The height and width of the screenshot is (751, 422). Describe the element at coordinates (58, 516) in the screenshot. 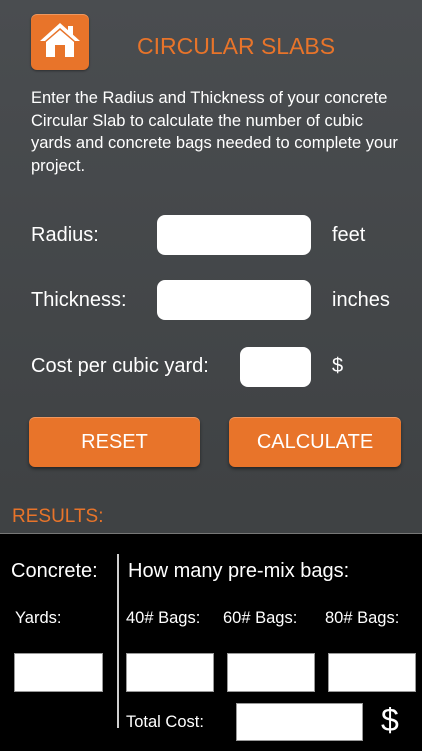

I see `results-title: RESULTS:` at that location.